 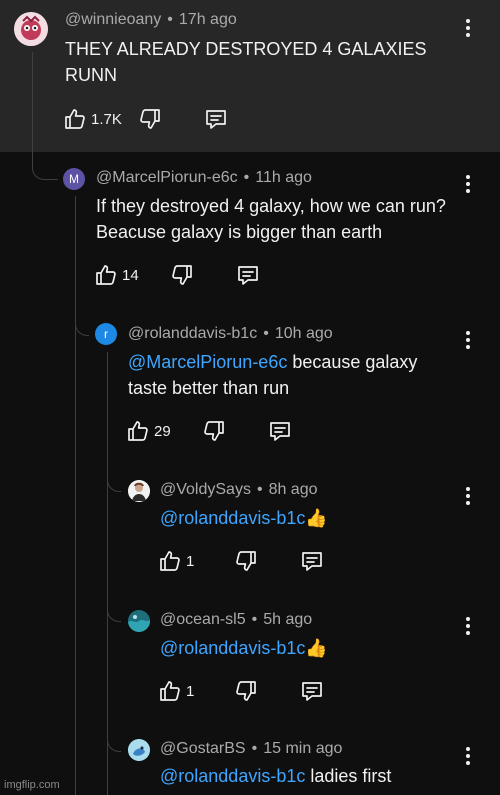 What do you see at coordinates (162, 431) in the screenshot?
I see `like-count: 29` at bounding box center [162, 431].